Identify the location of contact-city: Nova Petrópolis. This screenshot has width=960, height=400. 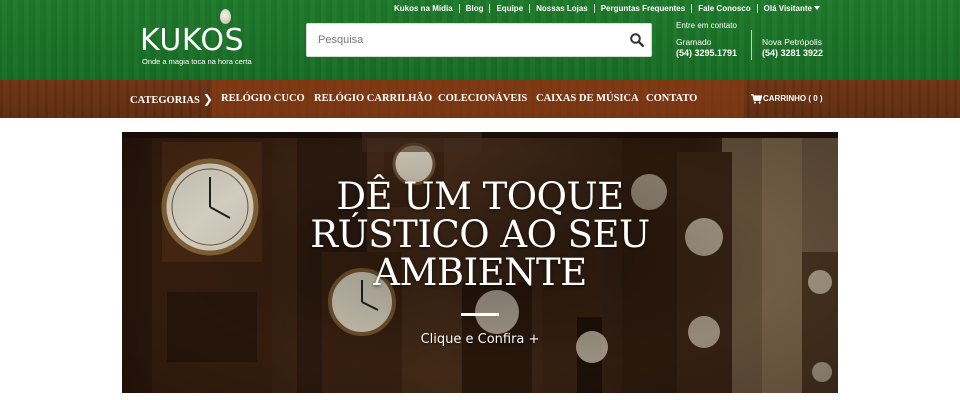
(792, 42).